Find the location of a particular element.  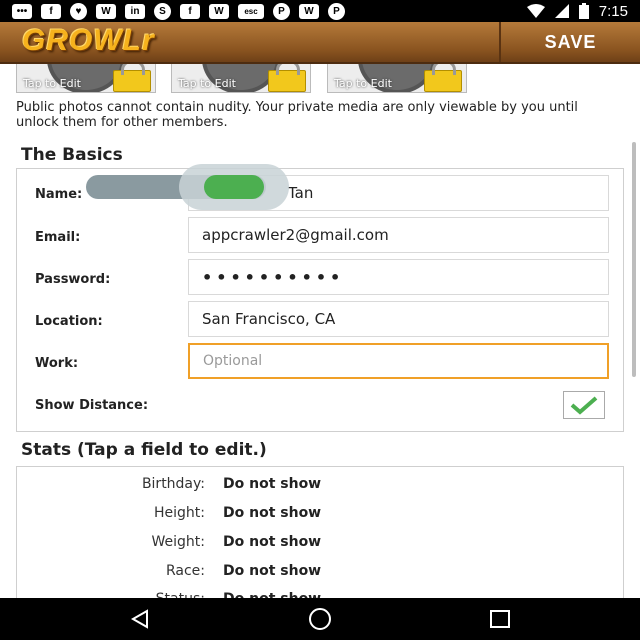

recents-icon is located at coordinates (500, 619).